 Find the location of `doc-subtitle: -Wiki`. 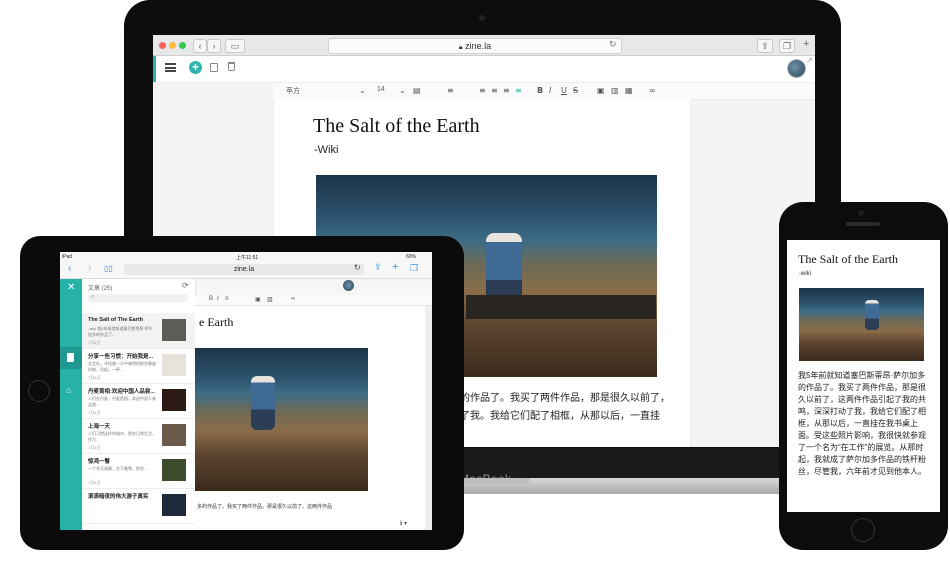

doc-subtitle: -Wiki is located at coordinates (326, 150).